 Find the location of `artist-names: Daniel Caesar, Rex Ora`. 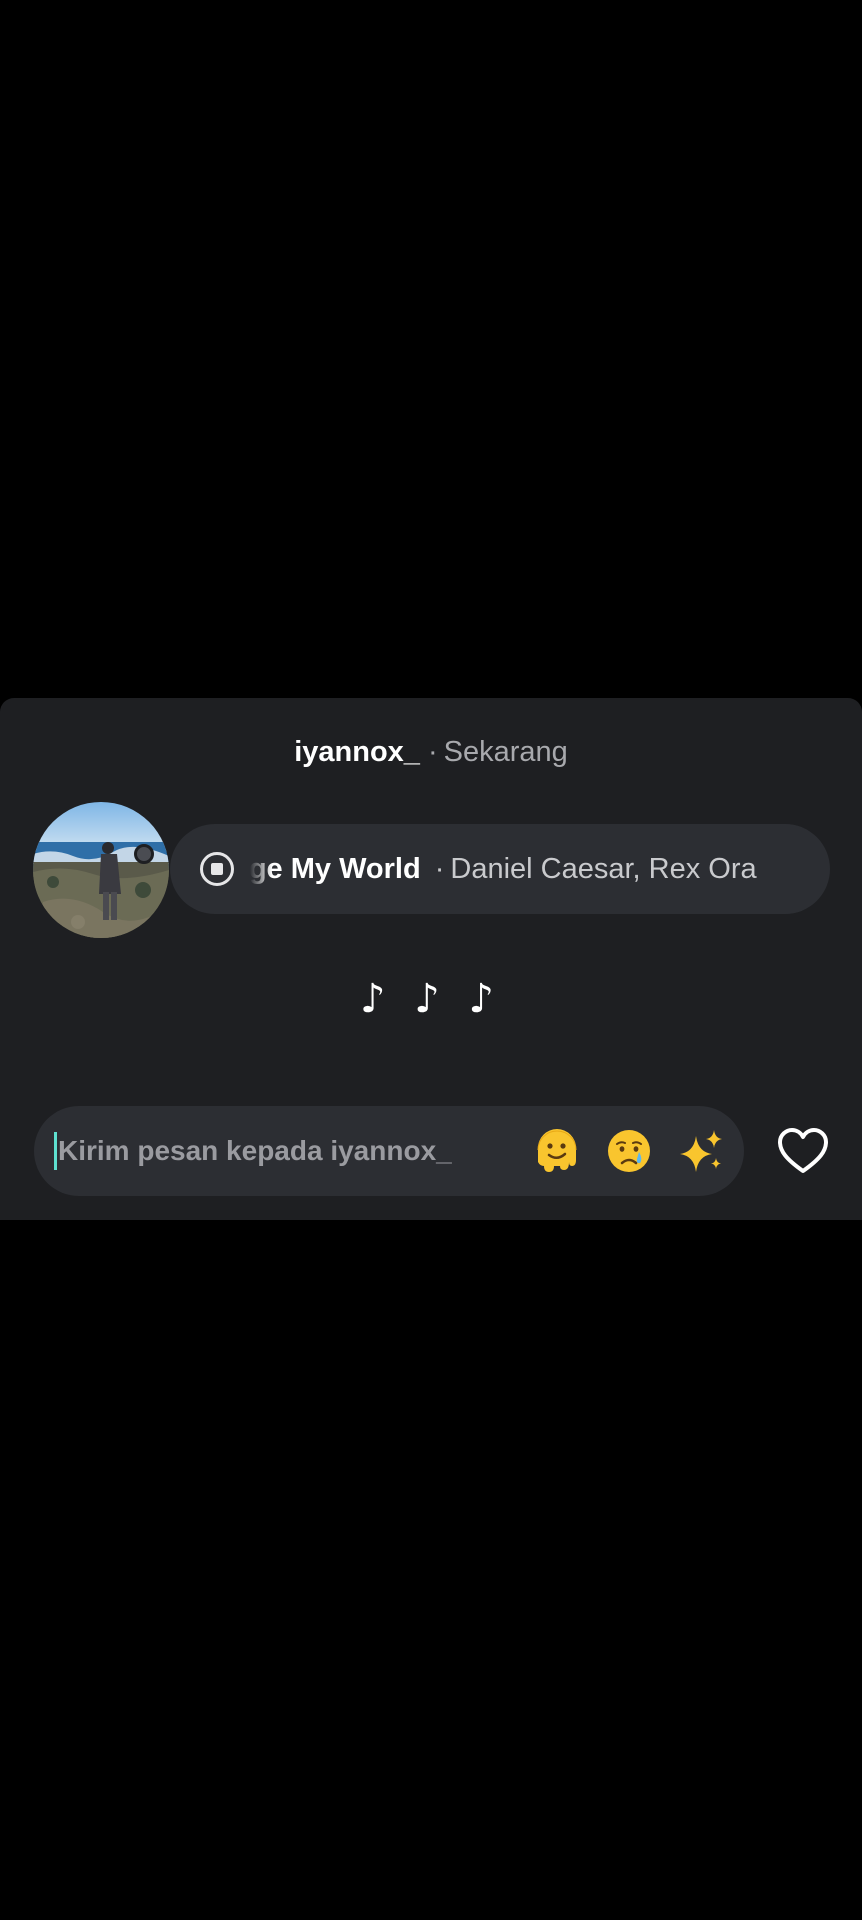

artist-names: Daniel Caesar, Rex Ora is located at coordinates (603, 869).